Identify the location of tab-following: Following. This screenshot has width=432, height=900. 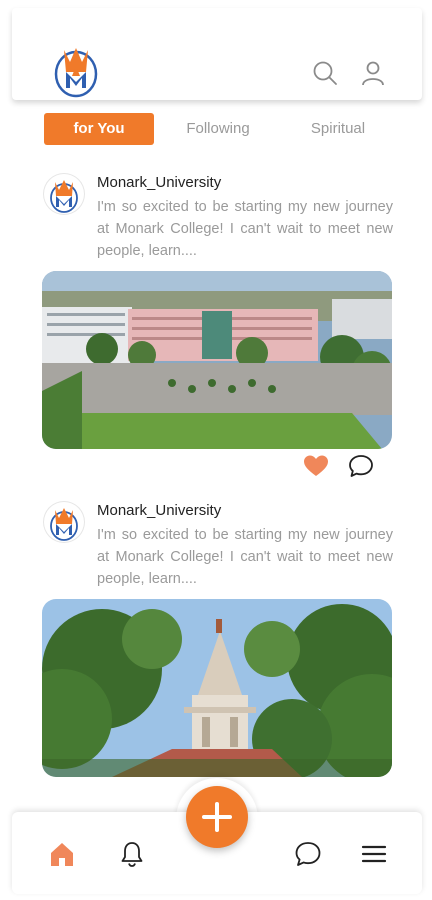
(218, 129).